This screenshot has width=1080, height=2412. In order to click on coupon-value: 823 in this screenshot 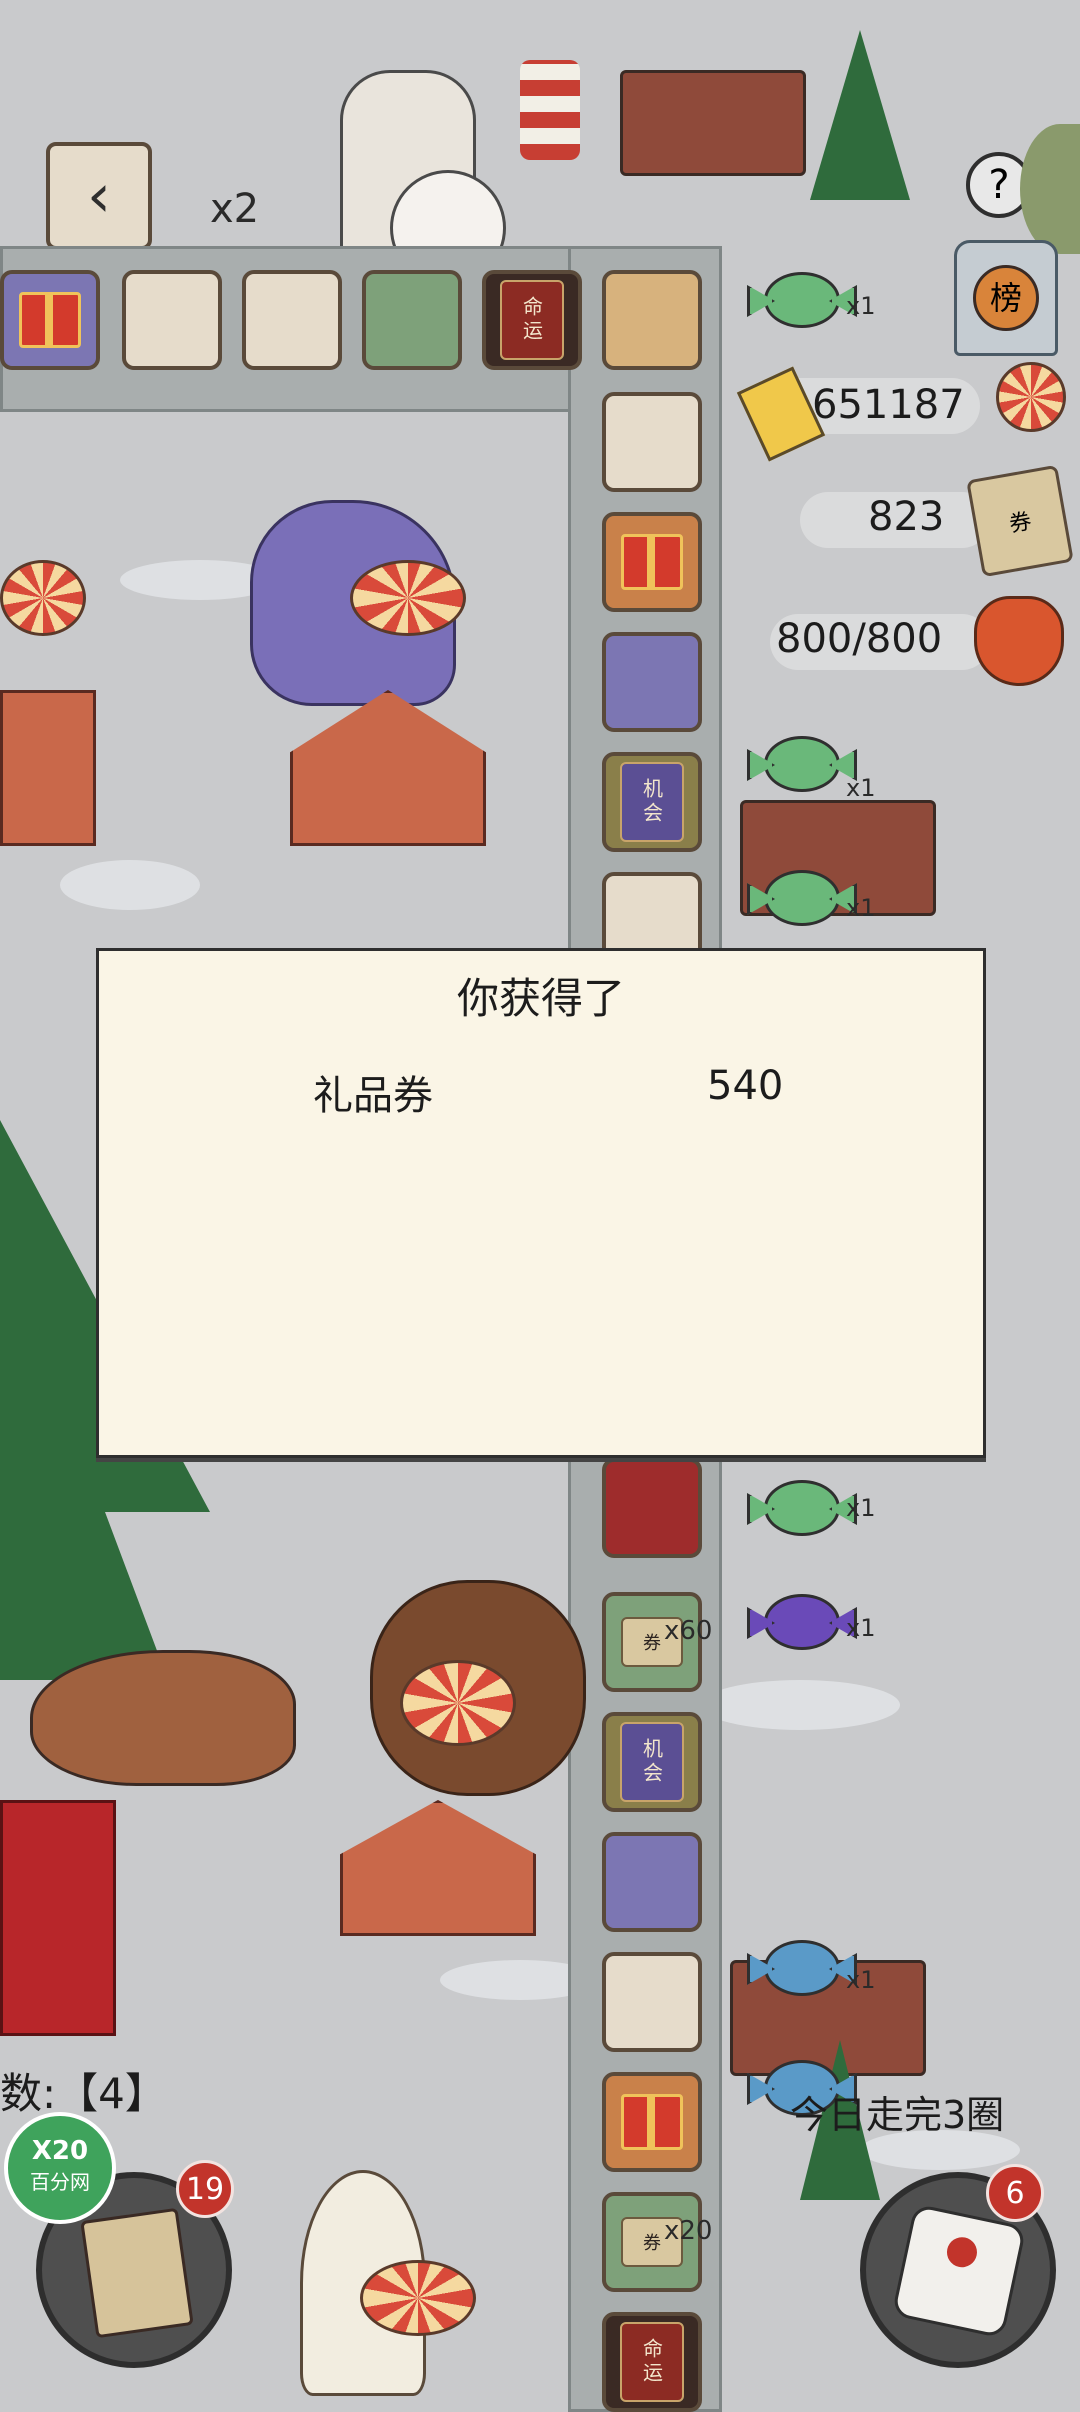, I will do `click(906, 517)`.